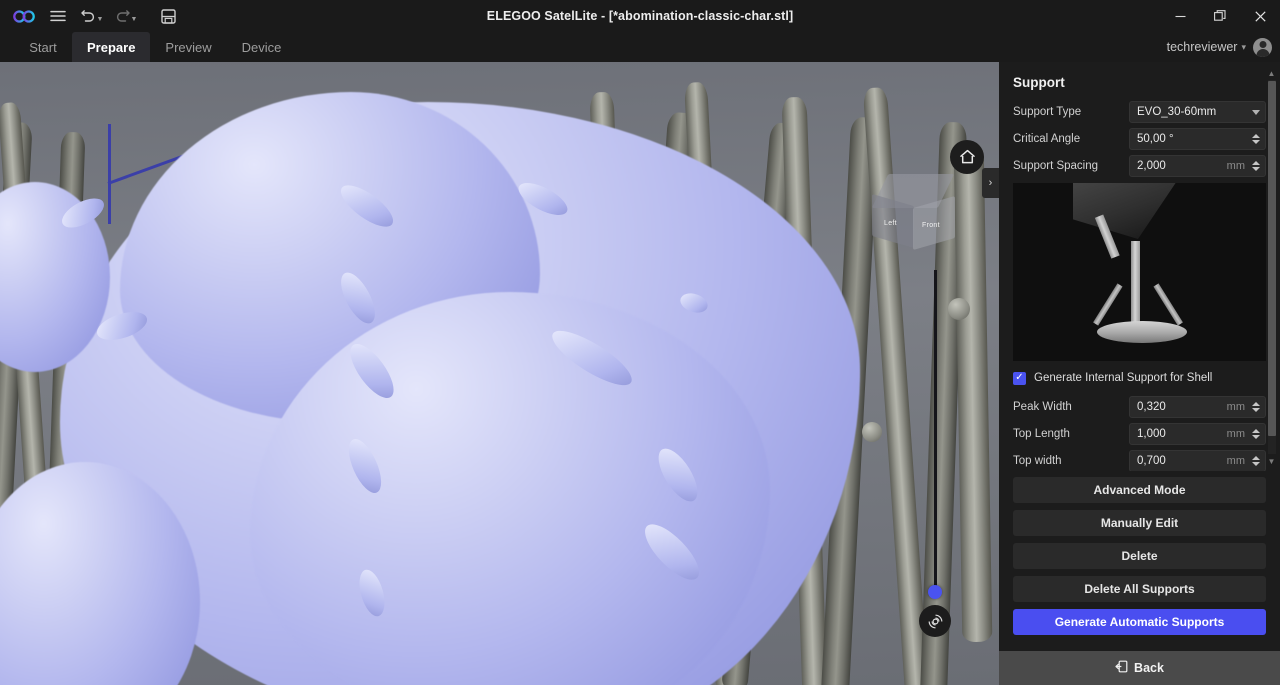 Image resolution: width=1280 pixels, height=685 pixels. I want to click on preview-overhang-surface, so click(1129, 211).